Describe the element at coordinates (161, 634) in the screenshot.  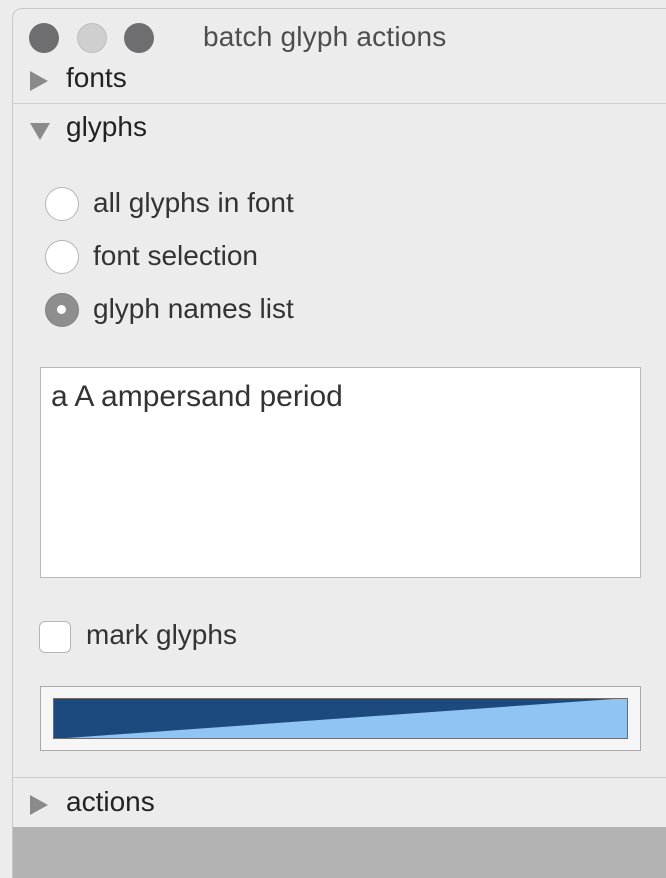
I see `mark-glyphs-label: mark glyphs` at that location.